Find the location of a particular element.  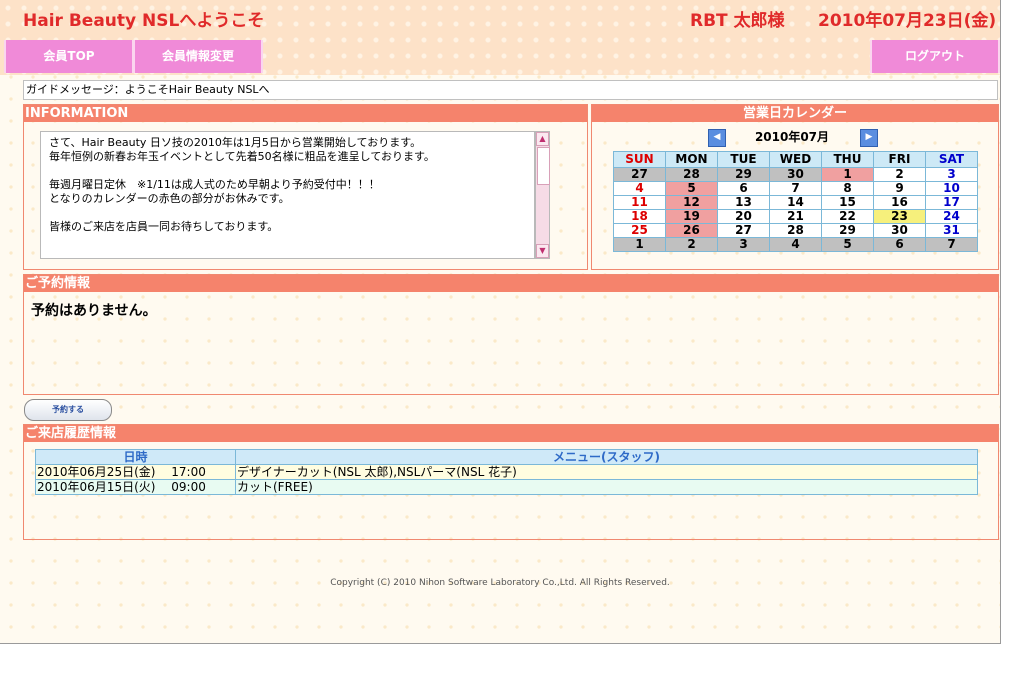

menu-column-header: メニュー(スタッフ) is located at coordinates (606, 457).